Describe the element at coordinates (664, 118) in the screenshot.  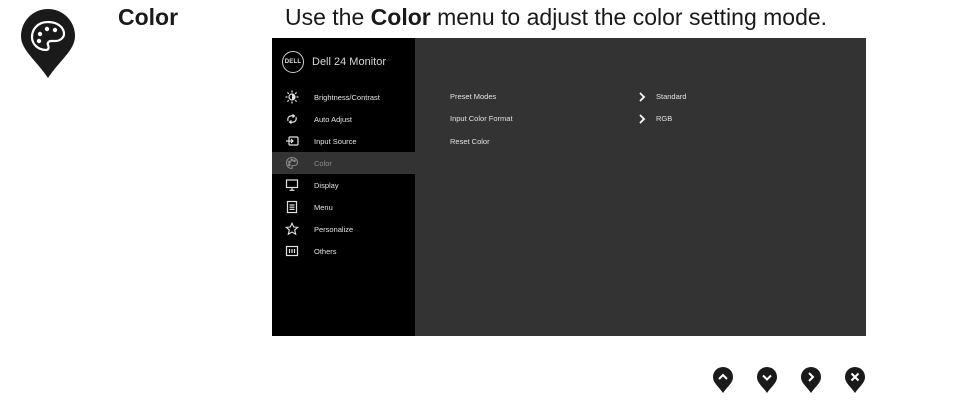
I see `input-color-format-value: RGB` at that location.